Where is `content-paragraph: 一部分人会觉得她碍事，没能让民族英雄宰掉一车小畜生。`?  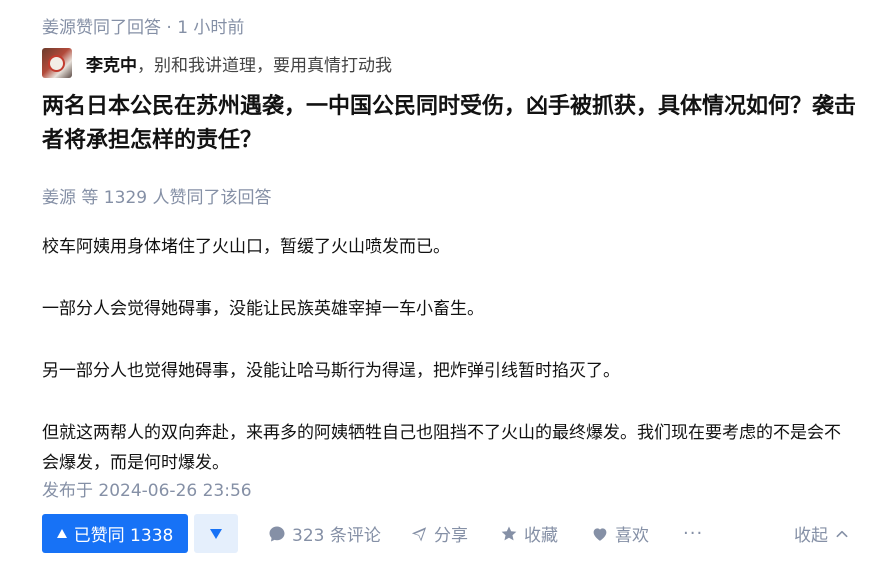
content-paragraph: 一部分人会觉得她碍事，没能让民族英雄宰掉一车小畜生。 is located at coordinates (263, 309).